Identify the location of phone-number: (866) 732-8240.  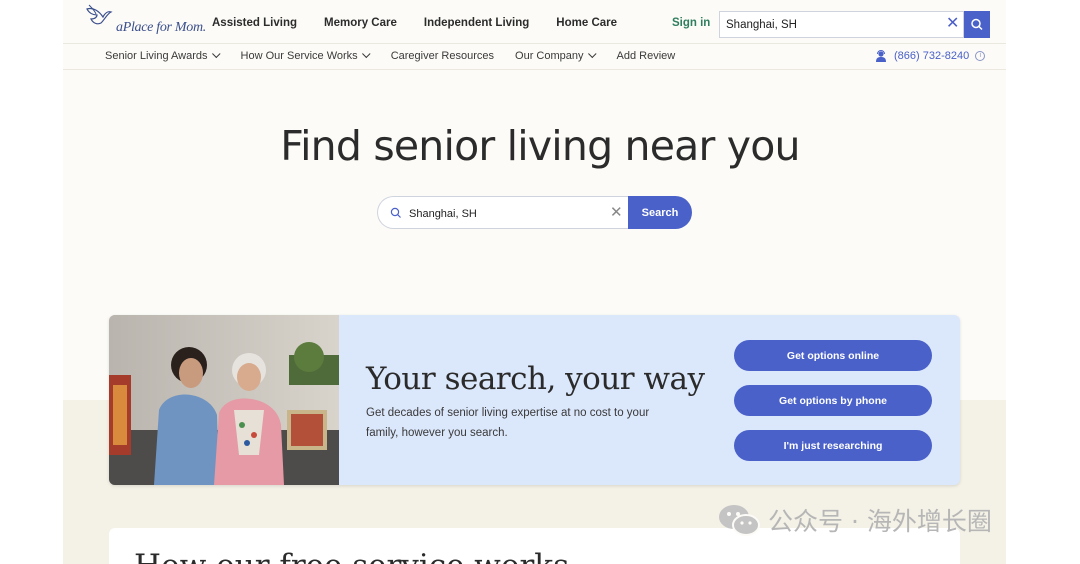
(932, 56).